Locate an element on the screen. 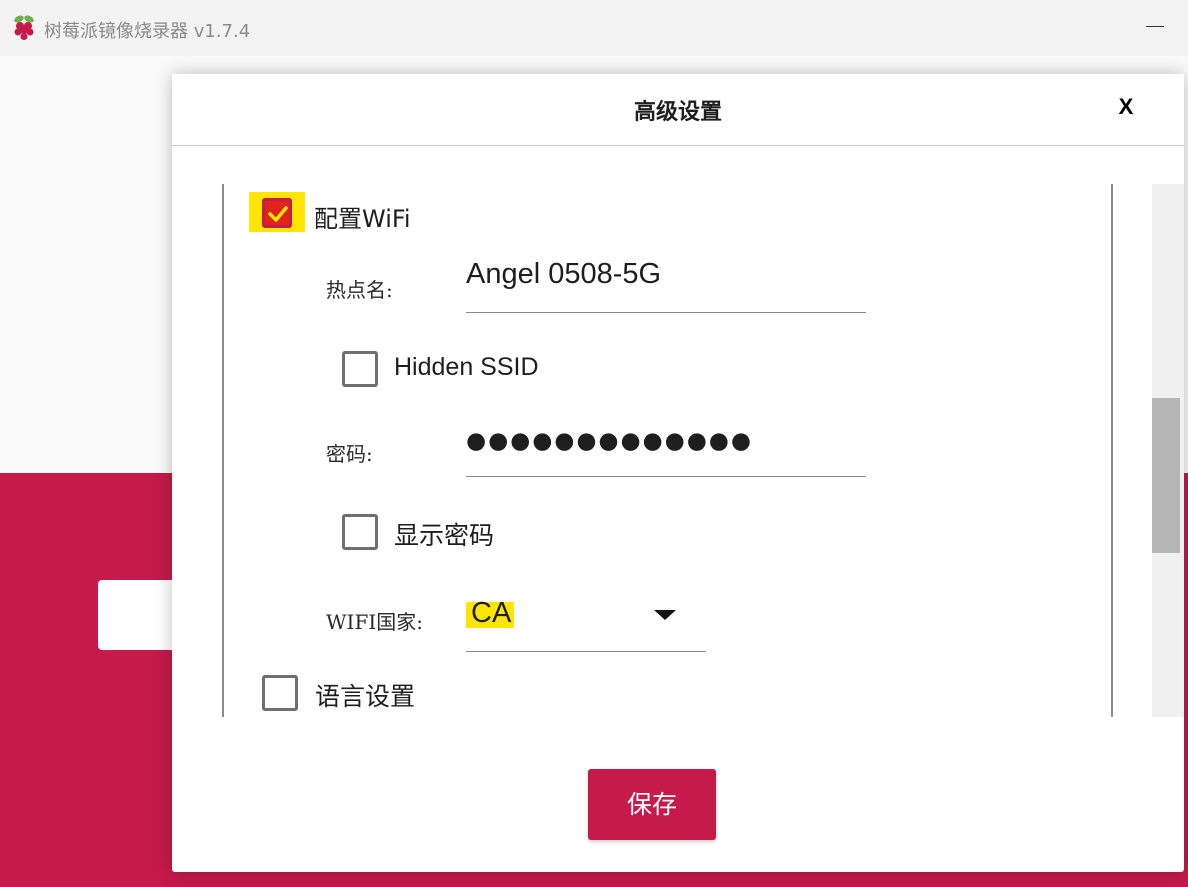 Image resolution: width=1188 pixels, height=887 pixels. ssid-label: 热点名: is located at coordinates (359, 290).